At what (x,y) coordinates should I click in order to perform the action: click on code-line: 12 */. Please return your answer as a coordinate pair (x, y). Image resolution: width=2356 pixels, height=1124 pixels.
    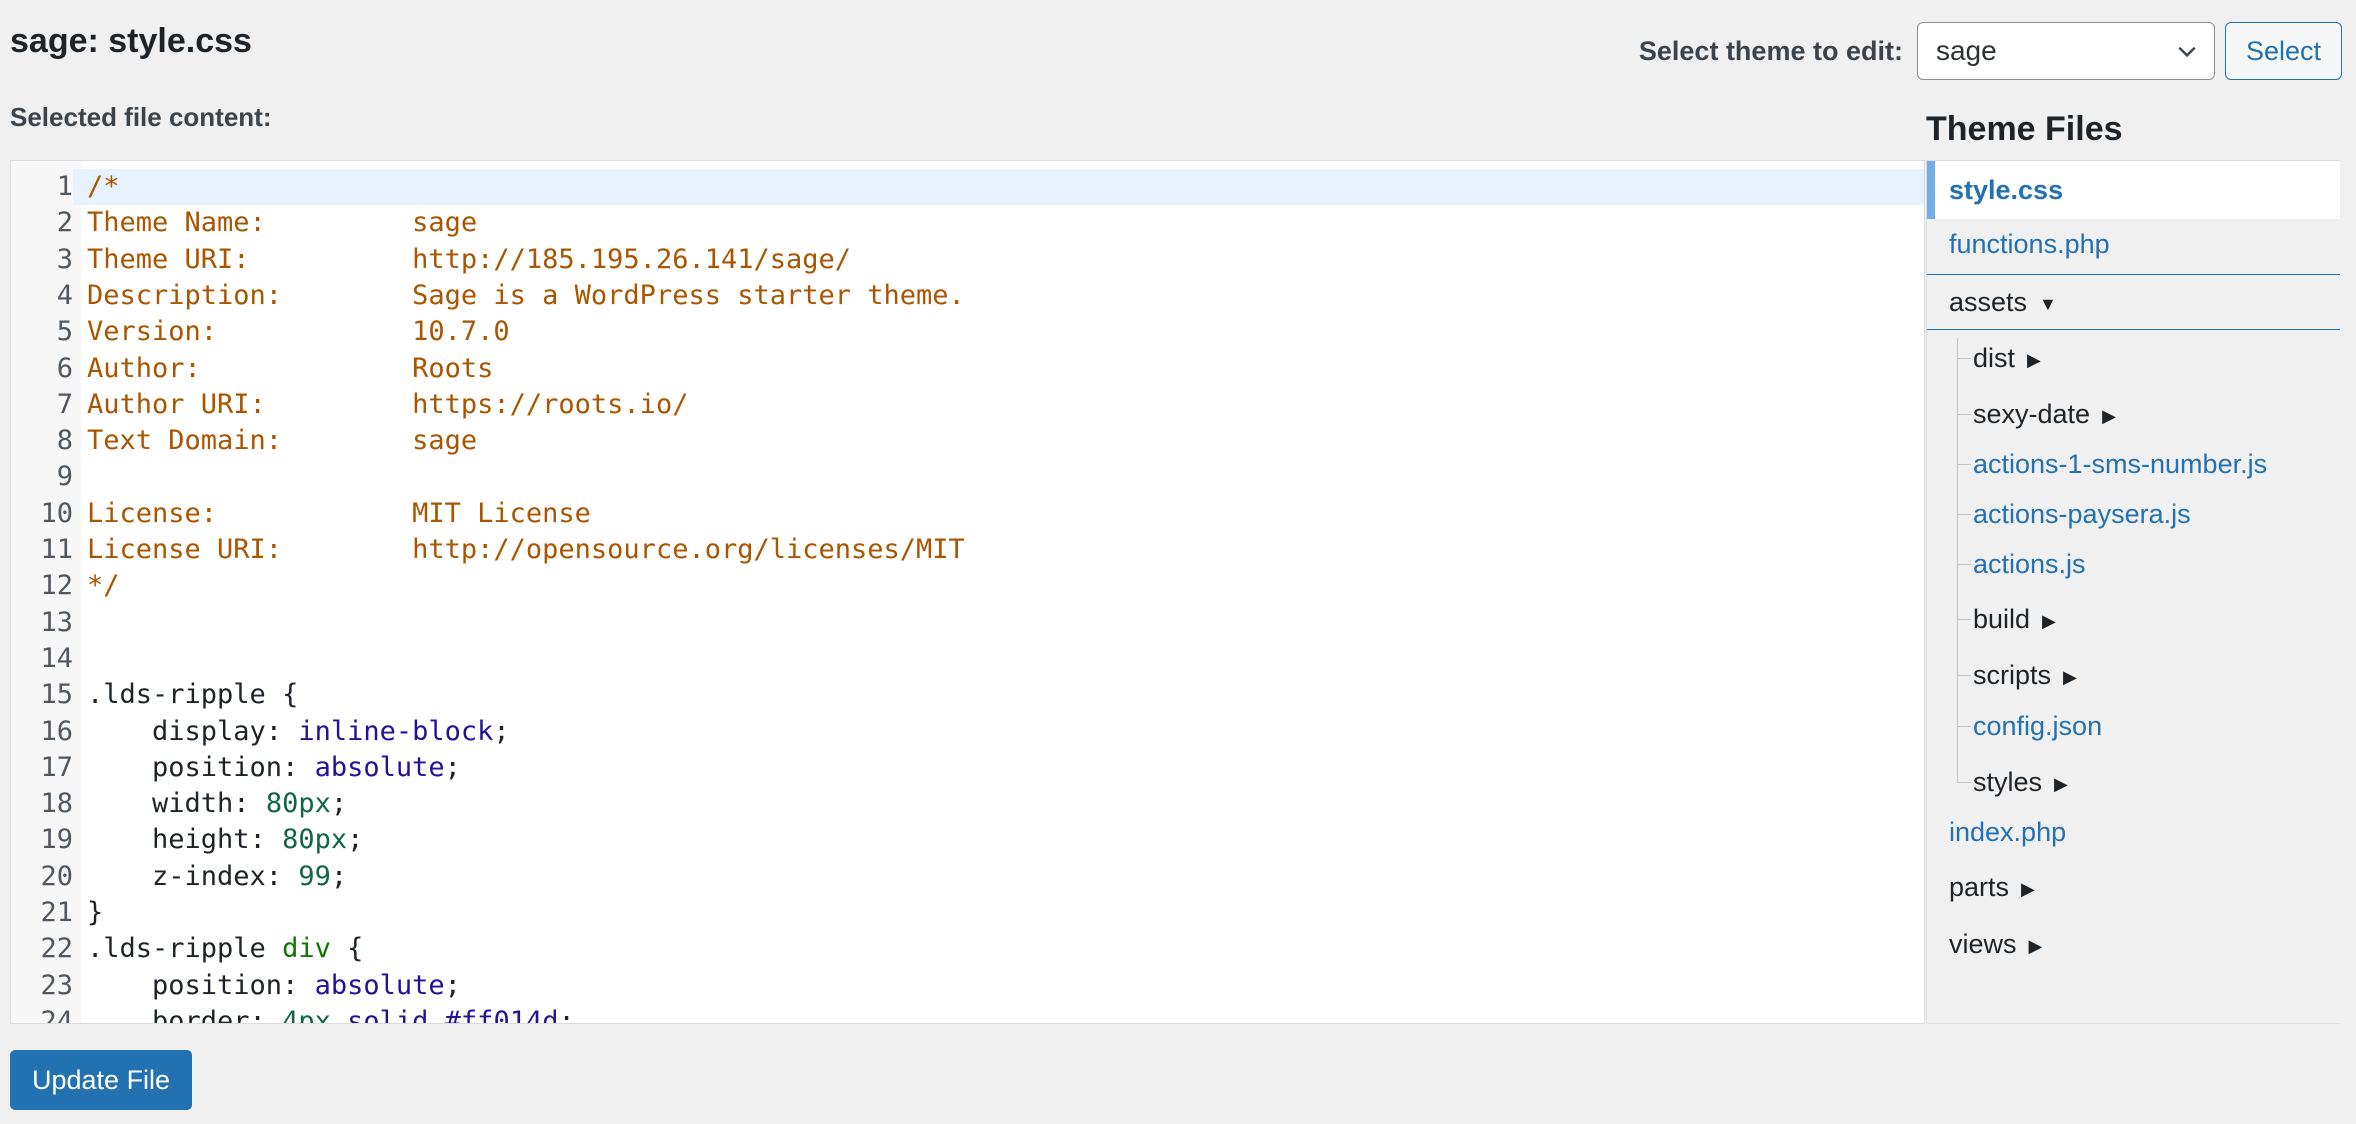
    Looking at the image, I should click on (967, 586).